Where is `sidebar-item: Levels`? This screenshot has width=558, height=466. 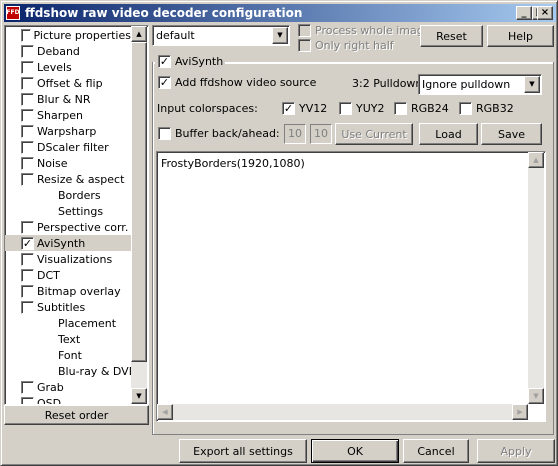 sidebar-item: Levels is located at coordinates (68, 67).